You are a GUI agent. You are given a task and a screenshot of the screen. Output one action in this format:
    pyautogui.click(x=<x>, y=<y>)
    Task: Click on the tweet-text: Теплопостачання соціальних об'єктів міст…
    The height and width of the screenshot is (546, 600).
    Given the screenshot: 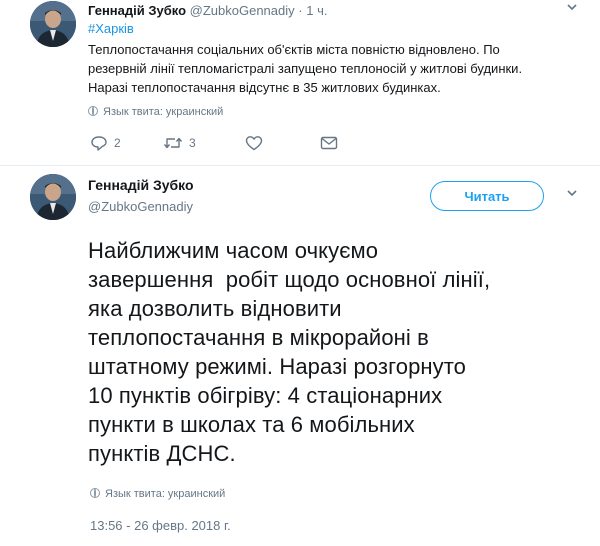 What is the action you would take?
    pyautogui.click(x=338, y=68)
    